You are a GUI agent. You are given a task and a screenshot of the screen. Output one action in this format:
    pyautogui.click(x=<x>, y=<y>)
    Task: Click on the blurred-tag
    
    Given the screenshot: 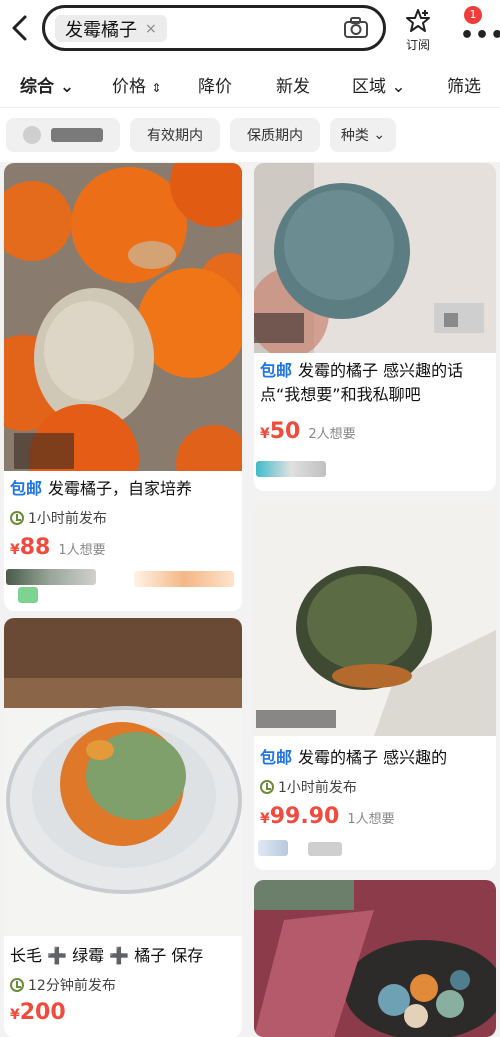 What is the action you would take?
    pyautogui.click(x=184, y=579)
    